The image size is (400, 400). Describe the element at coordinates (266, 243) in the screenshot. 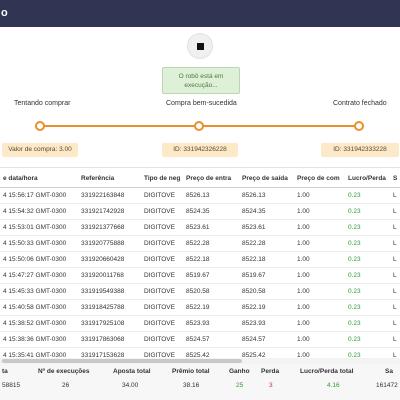

I see `cell-exit-price: 8522.28` at that location.